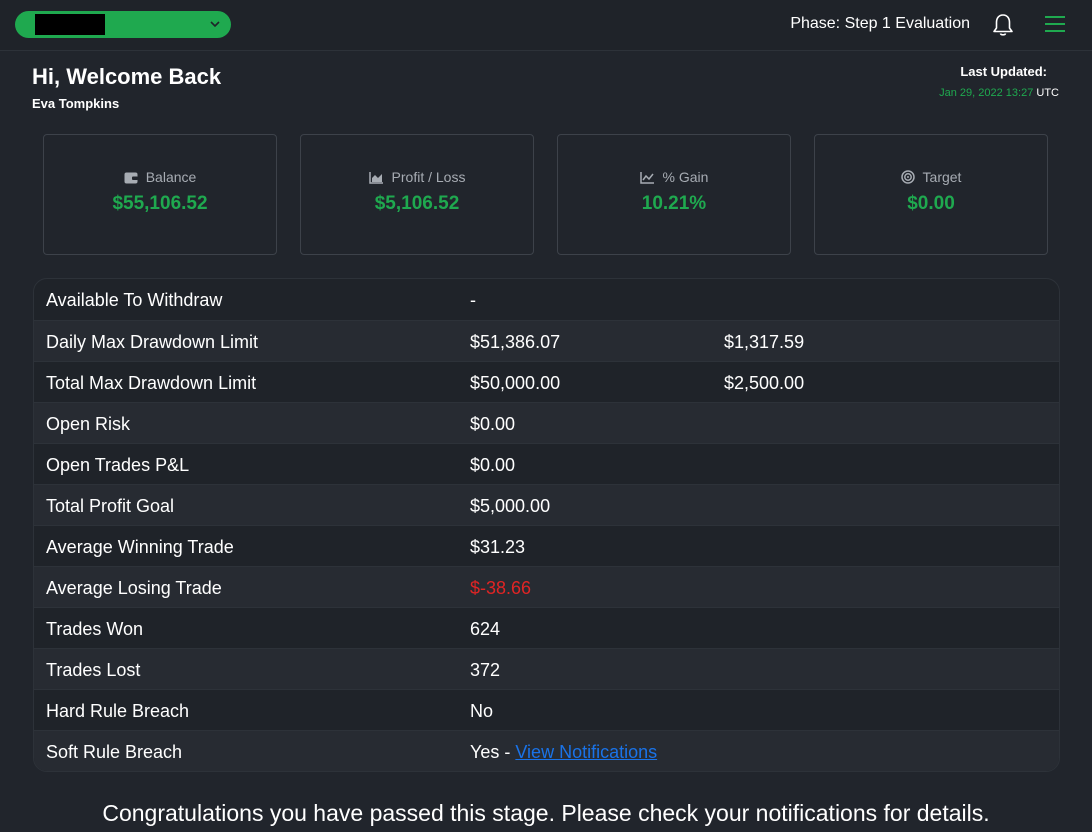 Image resolution: width=1092 pixels, height=832 pixels. Describe the element at coordinates (546, 545) in the screenshot. I see `table-row: Average Winning Trade $31.23` at that location.